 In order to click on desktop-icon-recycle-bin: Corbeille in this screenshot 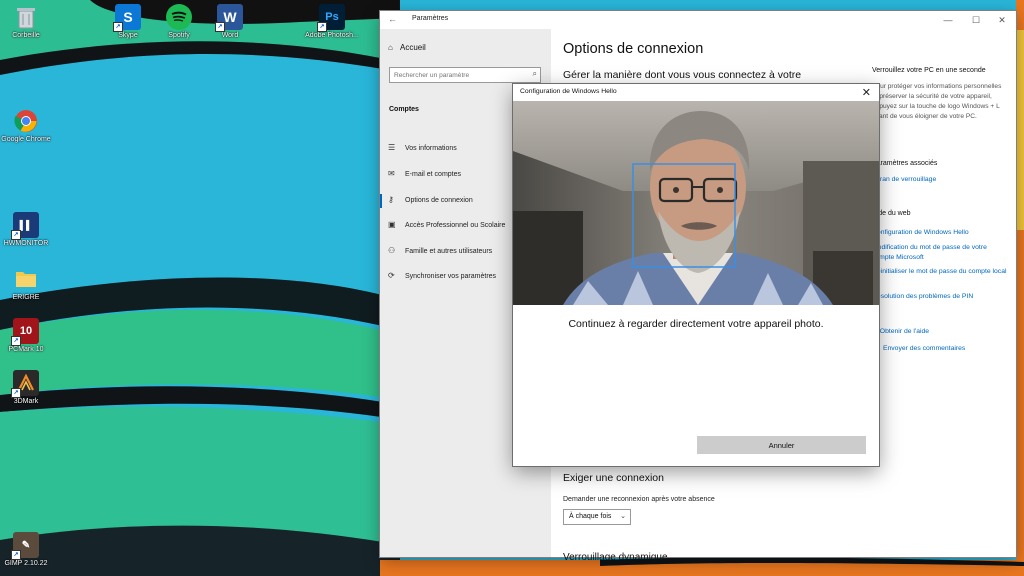, I will do `click(28, 22)`.